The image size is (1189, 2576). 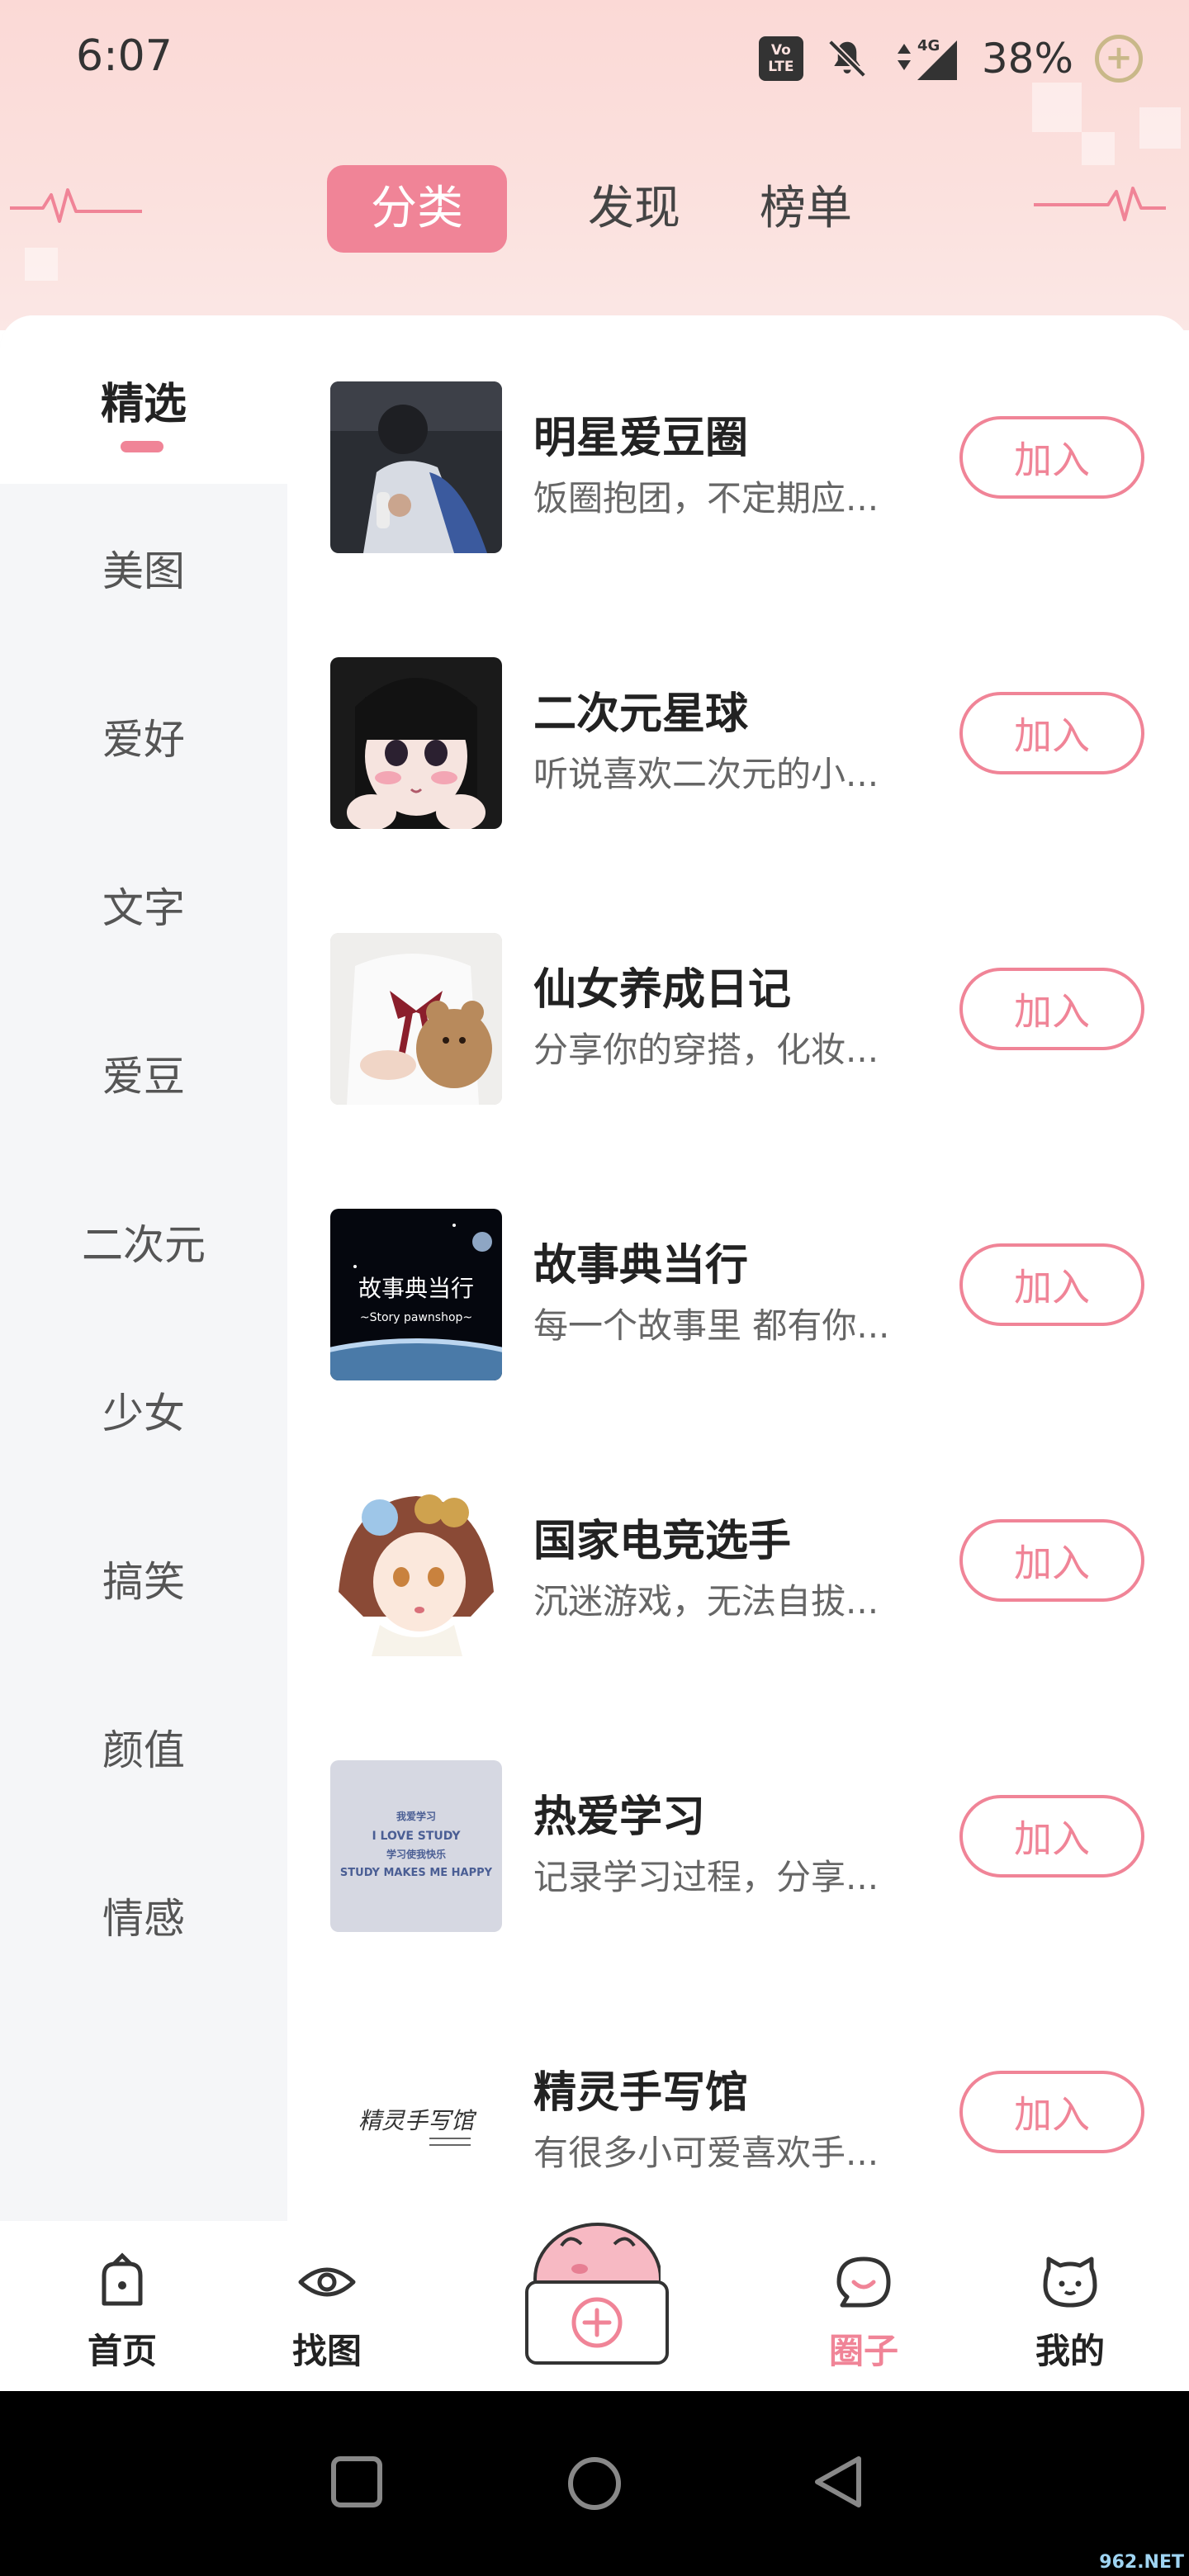 I want to click on nav-circles: 圈子, so click(x=863, y=2306).